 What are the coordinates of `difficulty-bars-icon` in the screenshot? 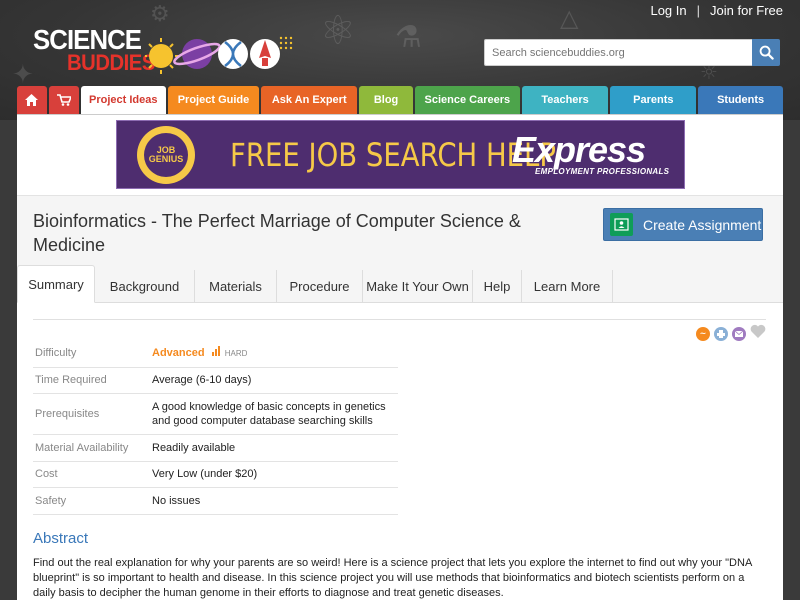 It's located at (215, 350).